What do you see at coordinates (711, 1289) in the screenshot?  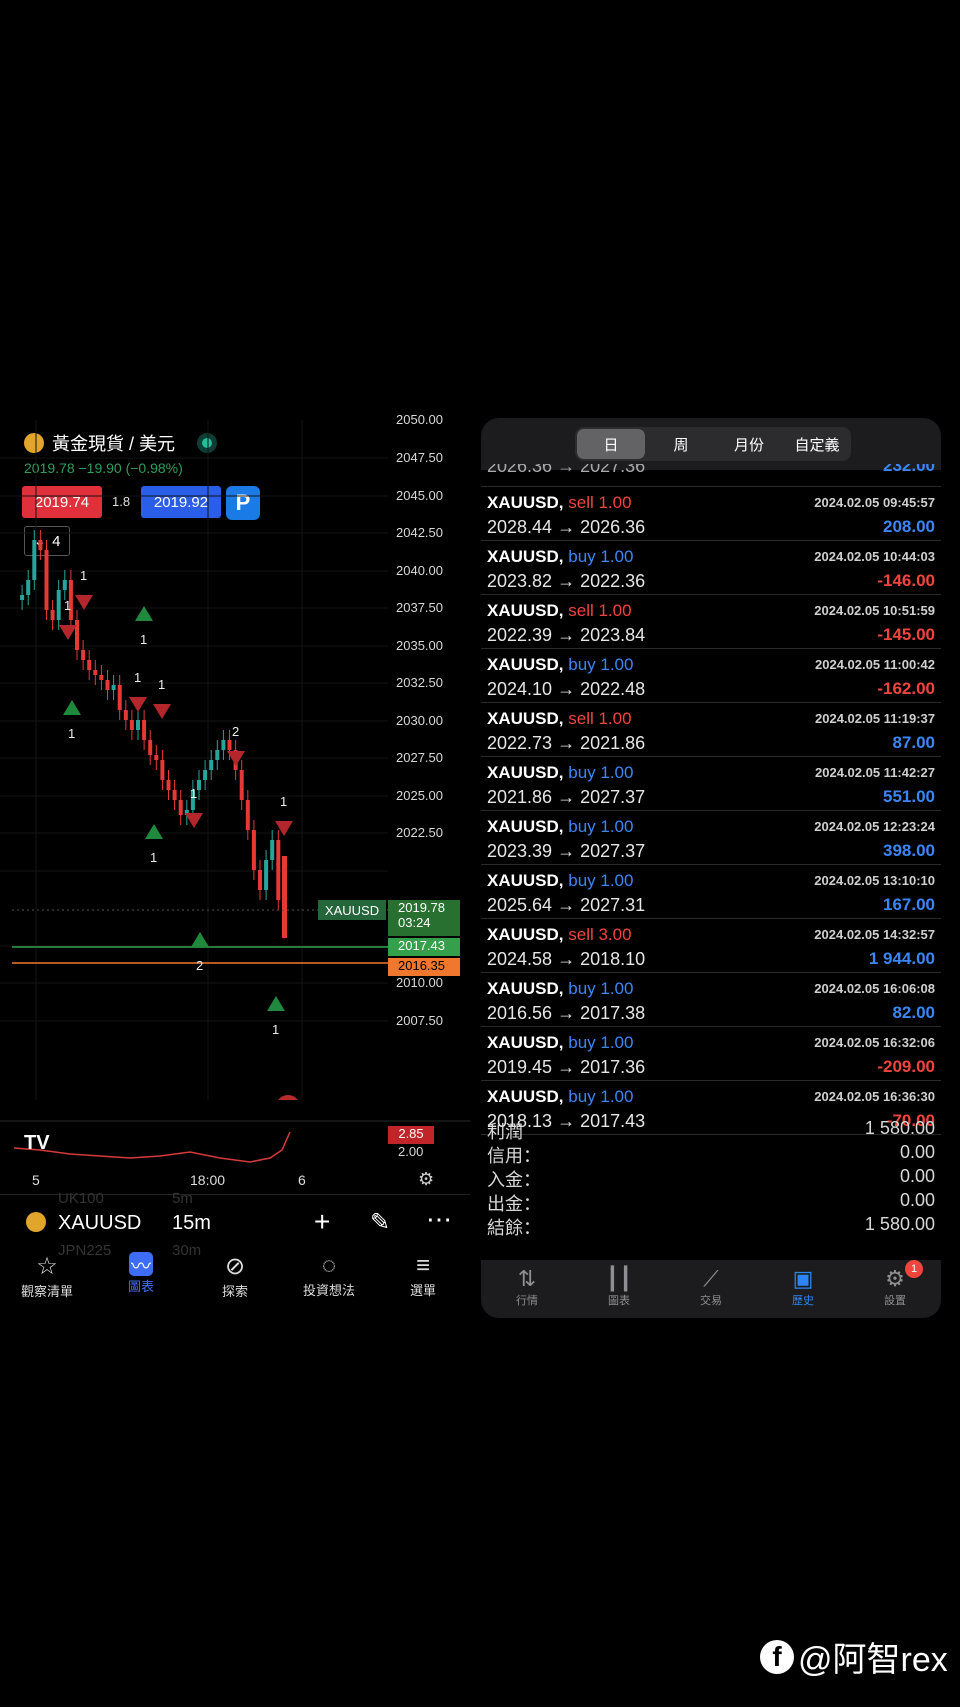 I see `tab-trade: ⟋ 交易` at bounding box center [711, 1289].